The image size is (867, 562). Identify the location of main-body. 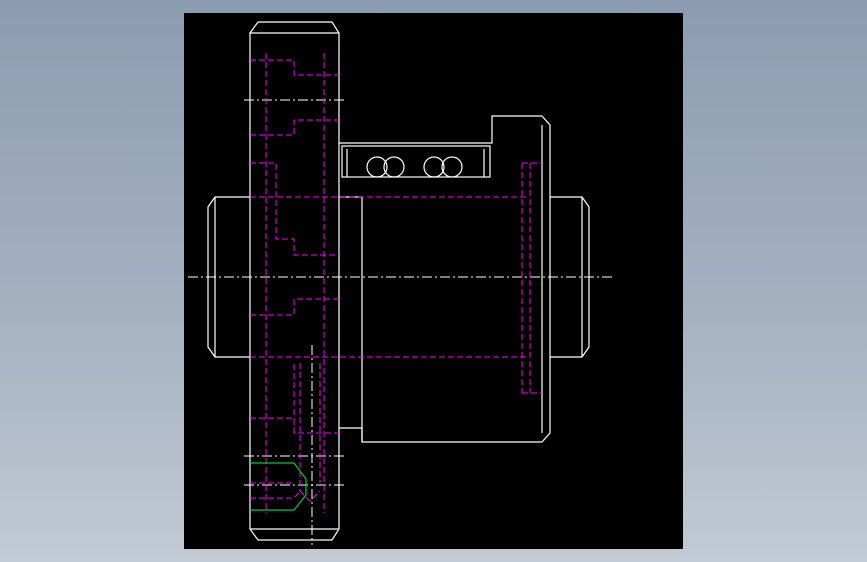
(445, 279).